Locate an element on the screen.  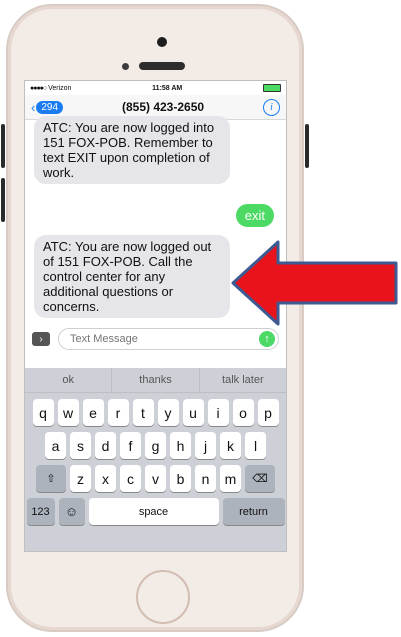
volume-down-button is located at coordinates (3, 200).